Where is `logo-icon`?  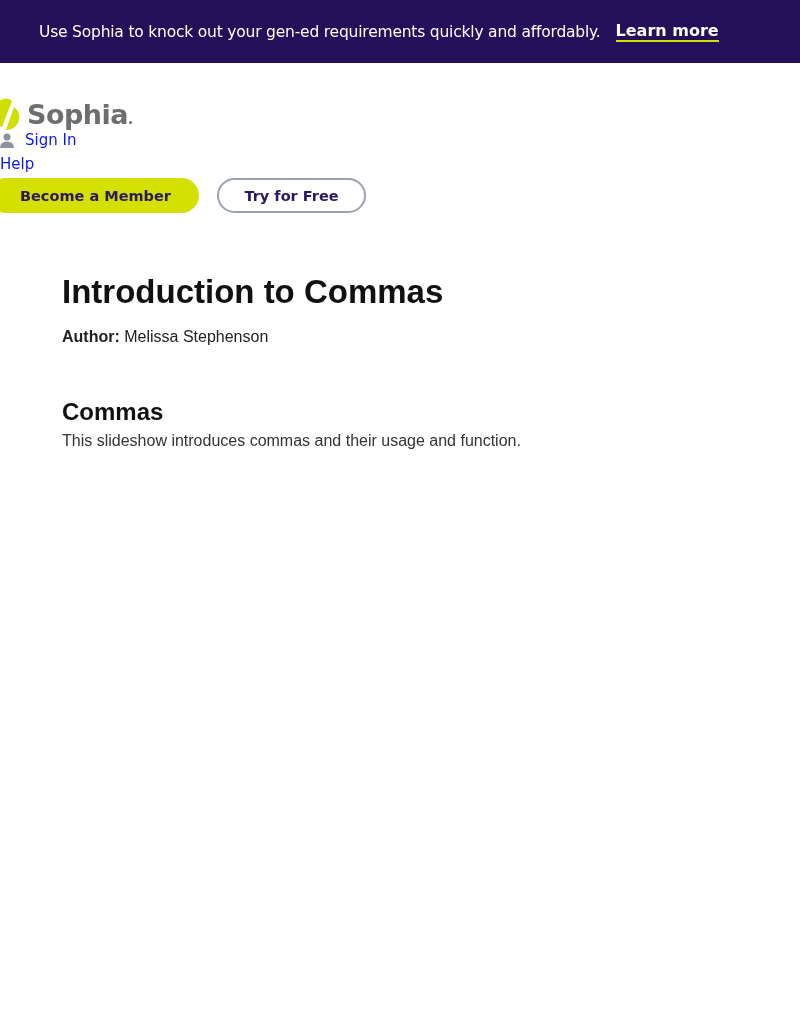
logo-icon is located at coordinates (10, 114).